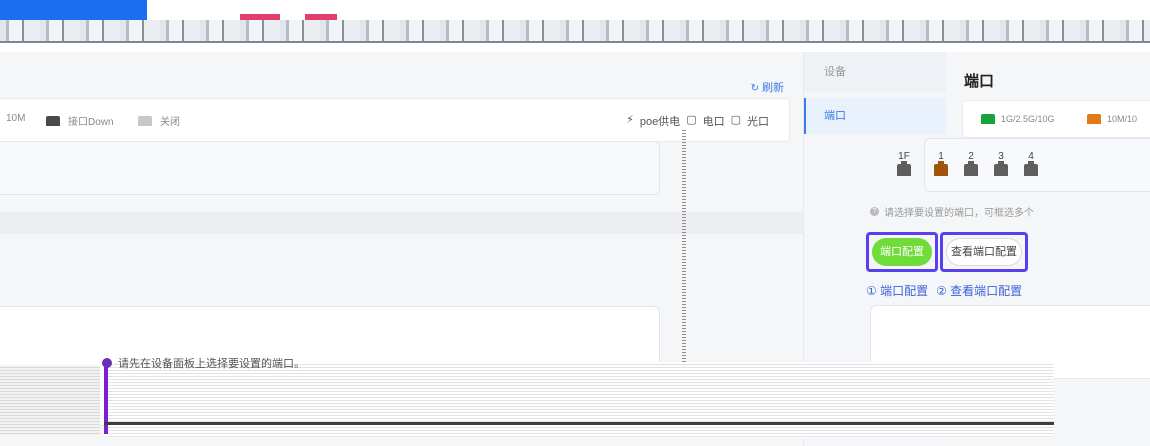  What do you see at coordinates (875, 116) in the screenshot?
I see `sidebar-item-port: 端口` at bounding box center [875, 116].